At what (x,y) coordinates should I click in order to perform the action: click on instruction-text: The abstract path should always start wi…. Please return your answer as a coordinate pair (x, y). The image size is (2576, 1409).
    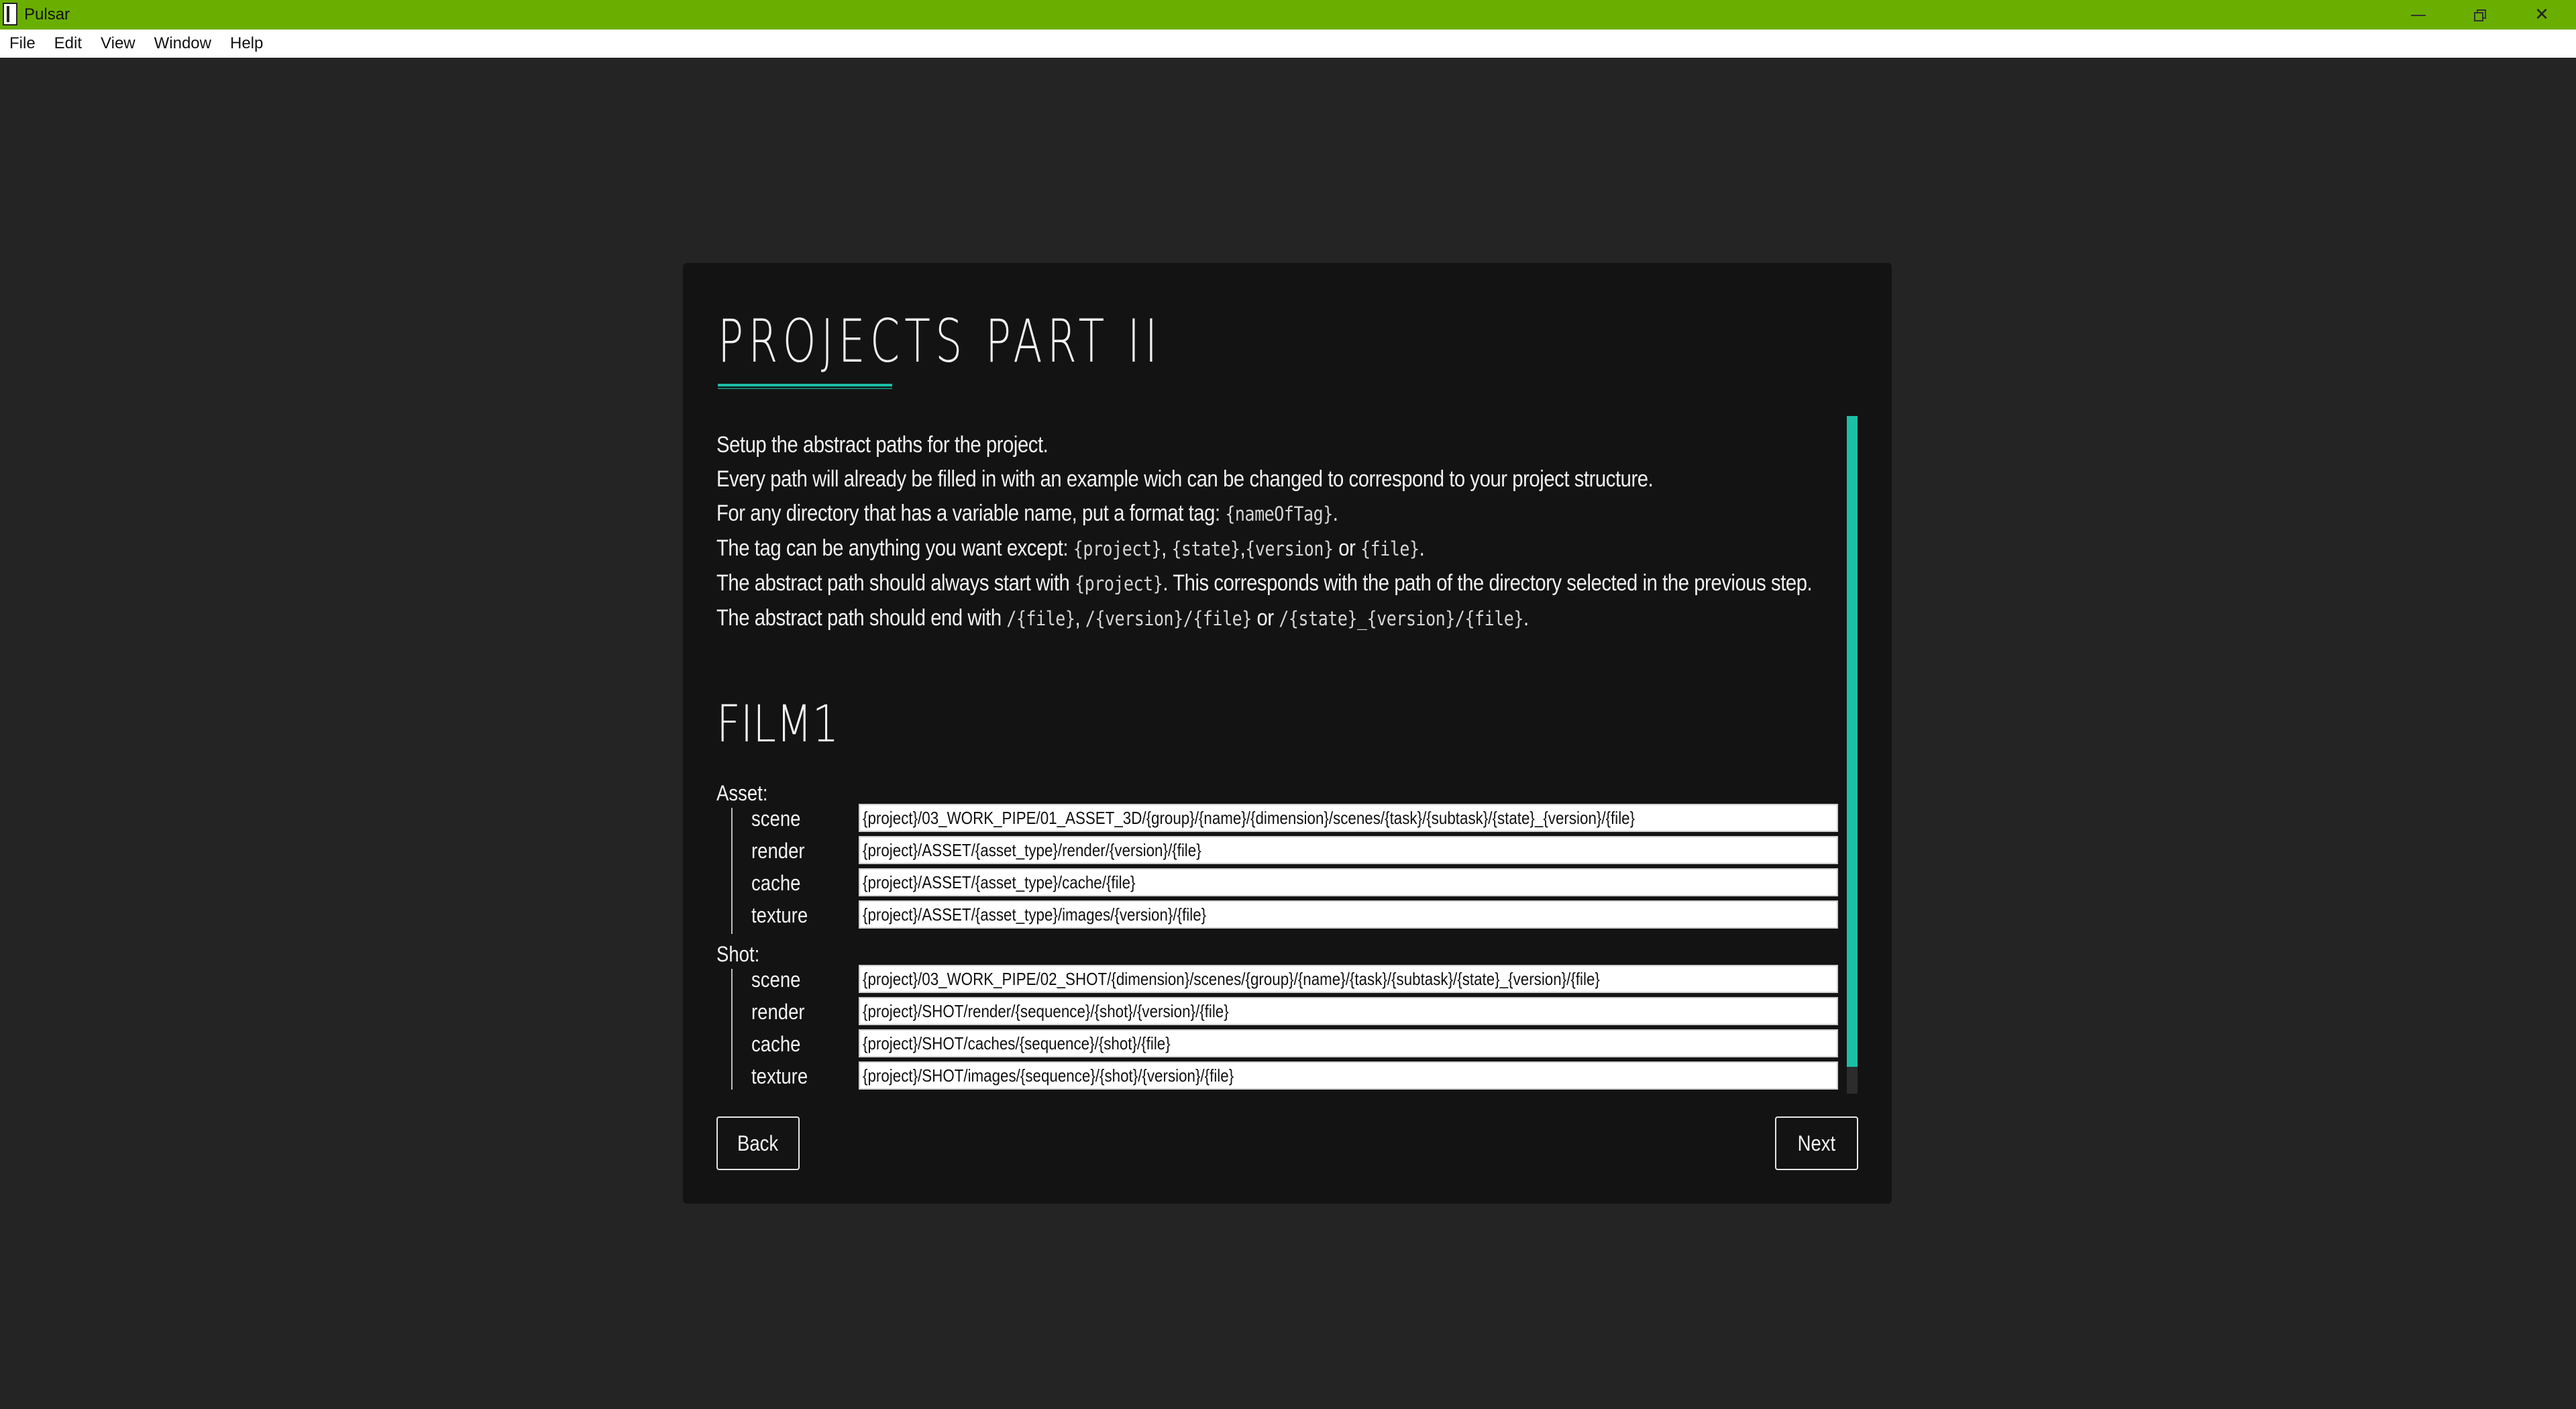
    Looking at the image, I should click on (895, 583).